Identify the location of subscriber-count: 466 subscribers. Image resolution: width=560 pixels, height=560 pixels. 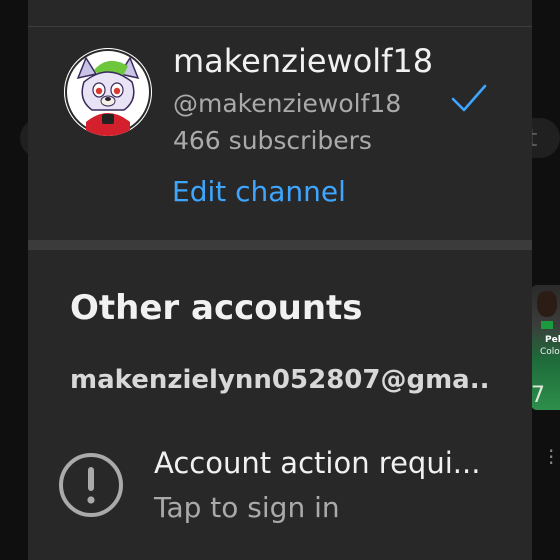
(272, 140).